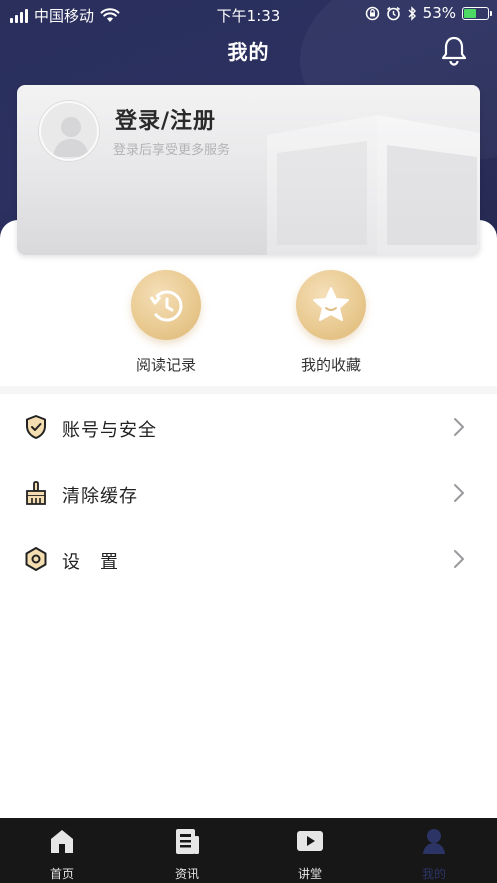 The image size is (497, 883). Describe the element at coordinates (248, 559) in the screenshot. I see `menu-item-settings: 设 置` at that location.